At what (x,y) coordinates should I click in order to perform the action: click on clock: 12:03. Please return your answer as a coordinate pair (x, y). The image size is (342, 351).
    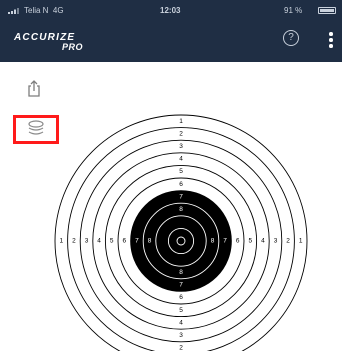
    Looking at the image, I should click on (170, 10).